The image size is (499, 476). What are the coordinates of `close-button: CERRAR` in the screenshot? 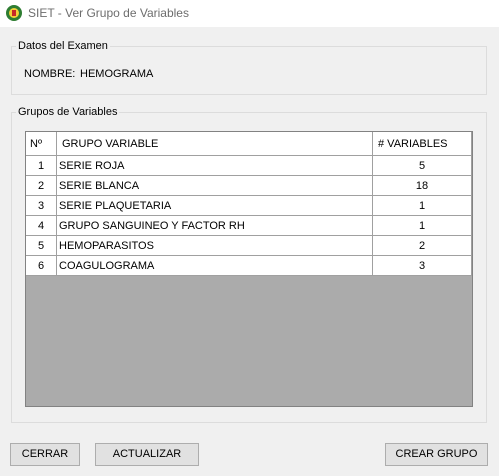 It's located at (45, 454).